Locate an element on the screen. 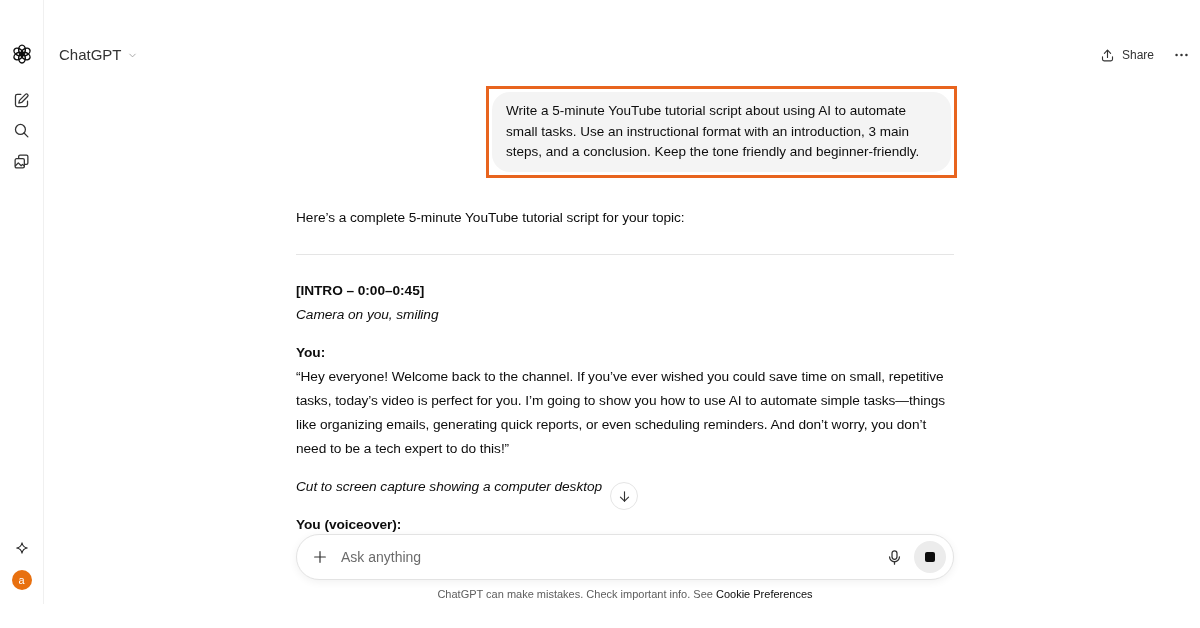 Image resolution: width=1200 pixels, height=628 pixels. stop-icon is located at coordinates (930, 557).